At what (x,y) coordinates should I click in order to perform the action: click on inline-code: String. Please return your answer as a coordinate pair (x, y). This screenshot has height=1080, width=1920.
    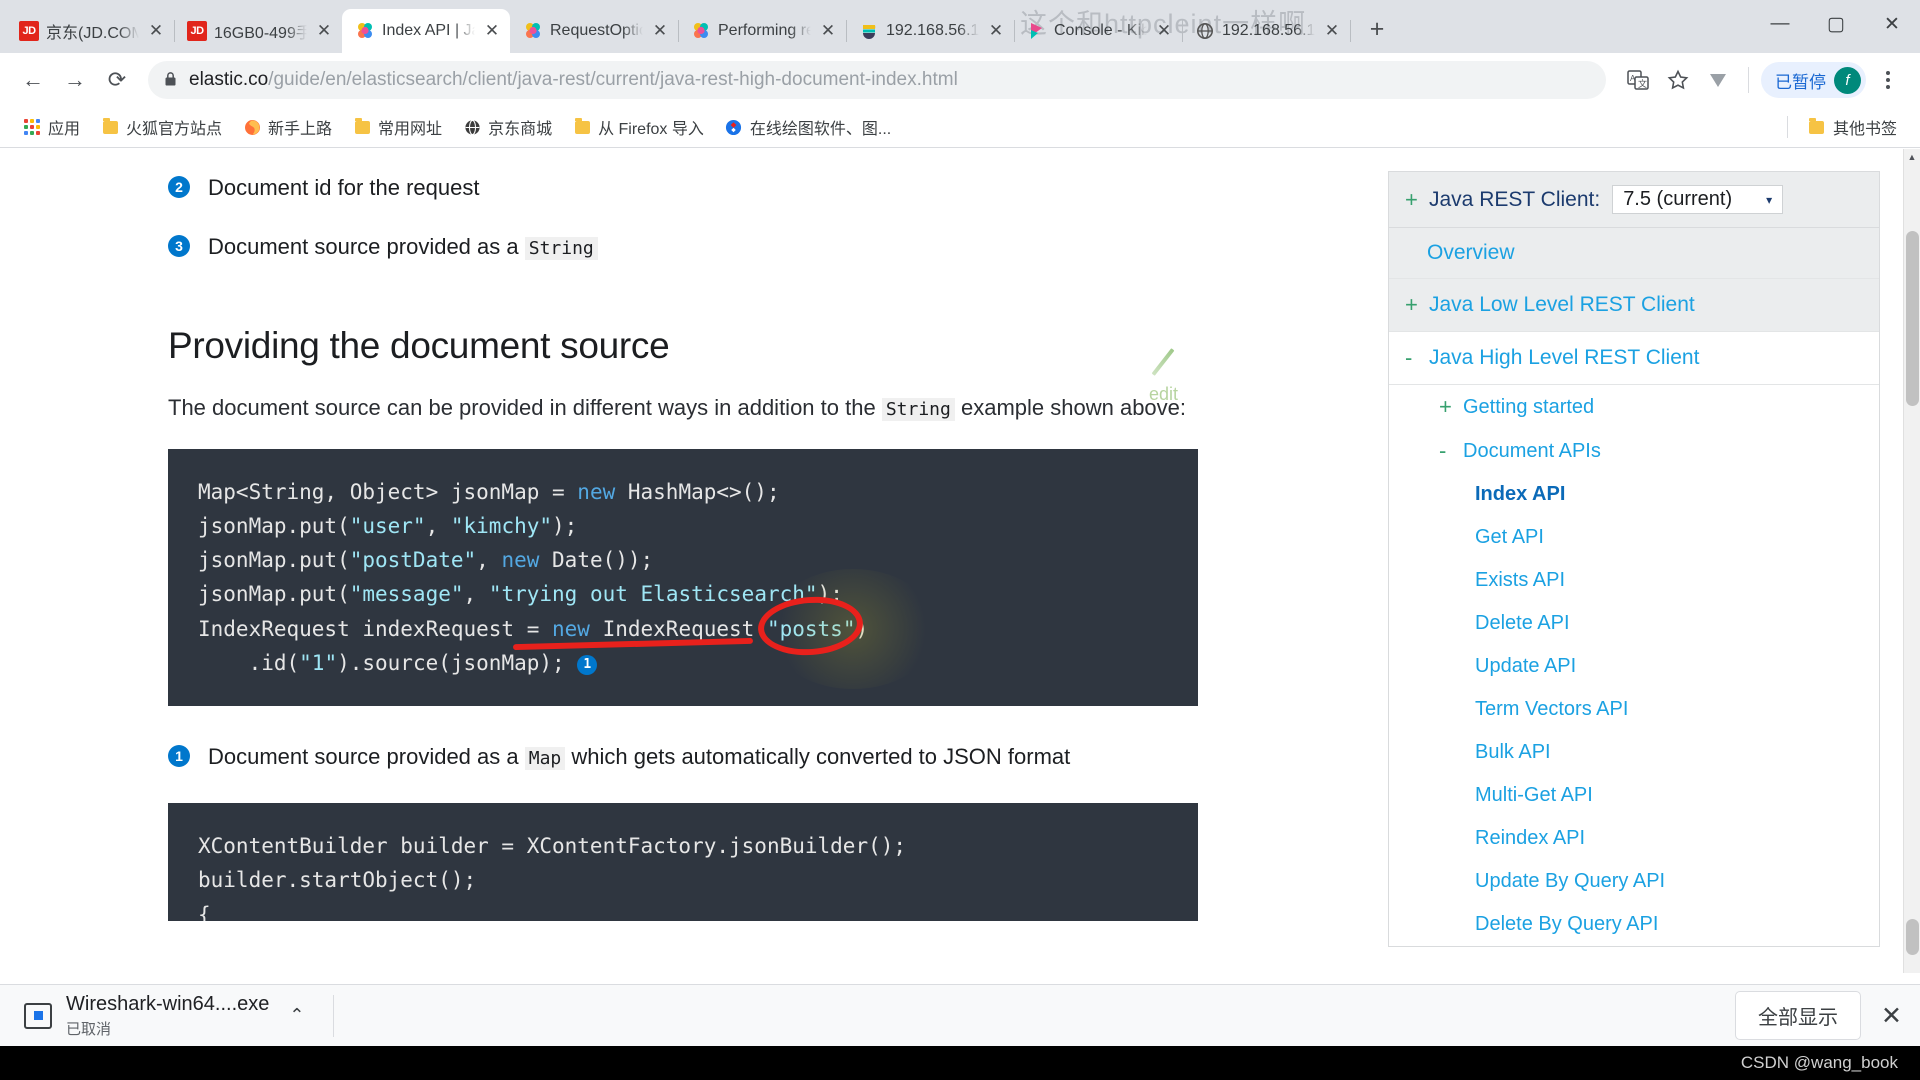
    Looking at the image, I should click on (561, 248).